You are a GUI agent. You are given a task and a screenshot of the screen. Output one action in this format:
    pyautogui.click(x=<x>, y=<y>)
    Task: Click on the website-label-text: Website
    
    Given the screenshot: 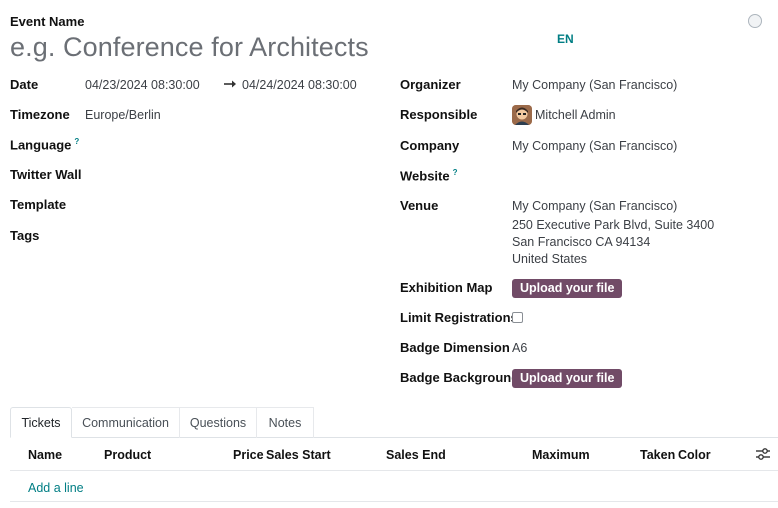 What is the action you would take?
    pyautogui.click(x=425, y=176)
    